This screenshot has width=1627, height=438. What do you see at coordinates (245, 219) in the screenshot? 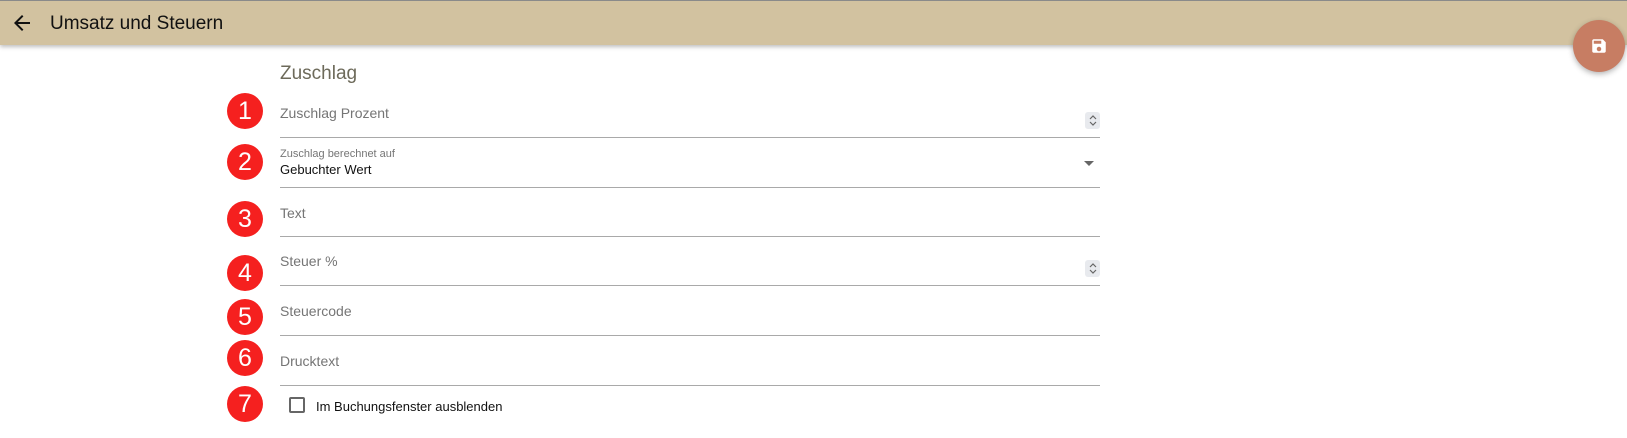
I see `step-badge-3: 3` at bounding box center [245, 219].